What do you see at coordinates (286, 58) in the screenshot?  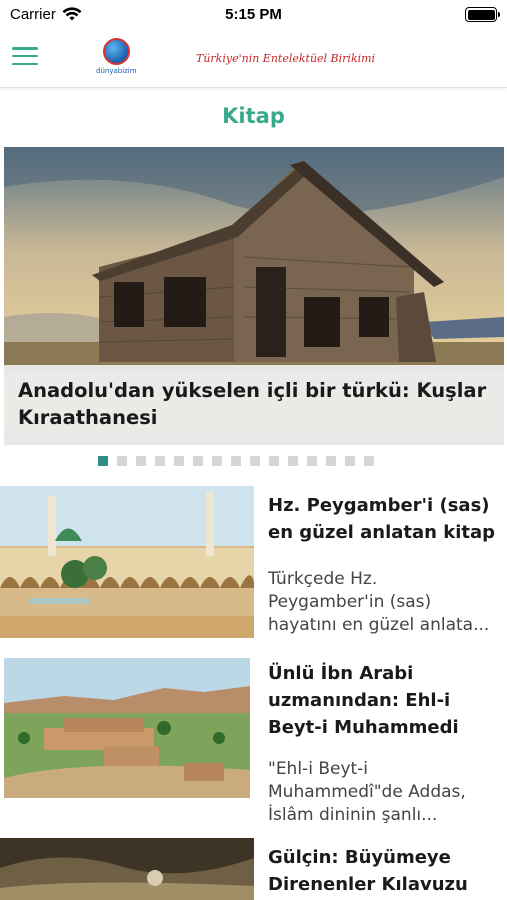 I see `site-tagline: Türkiye'nin Entelektüel Birikimi` at bounding box center [286, 58].